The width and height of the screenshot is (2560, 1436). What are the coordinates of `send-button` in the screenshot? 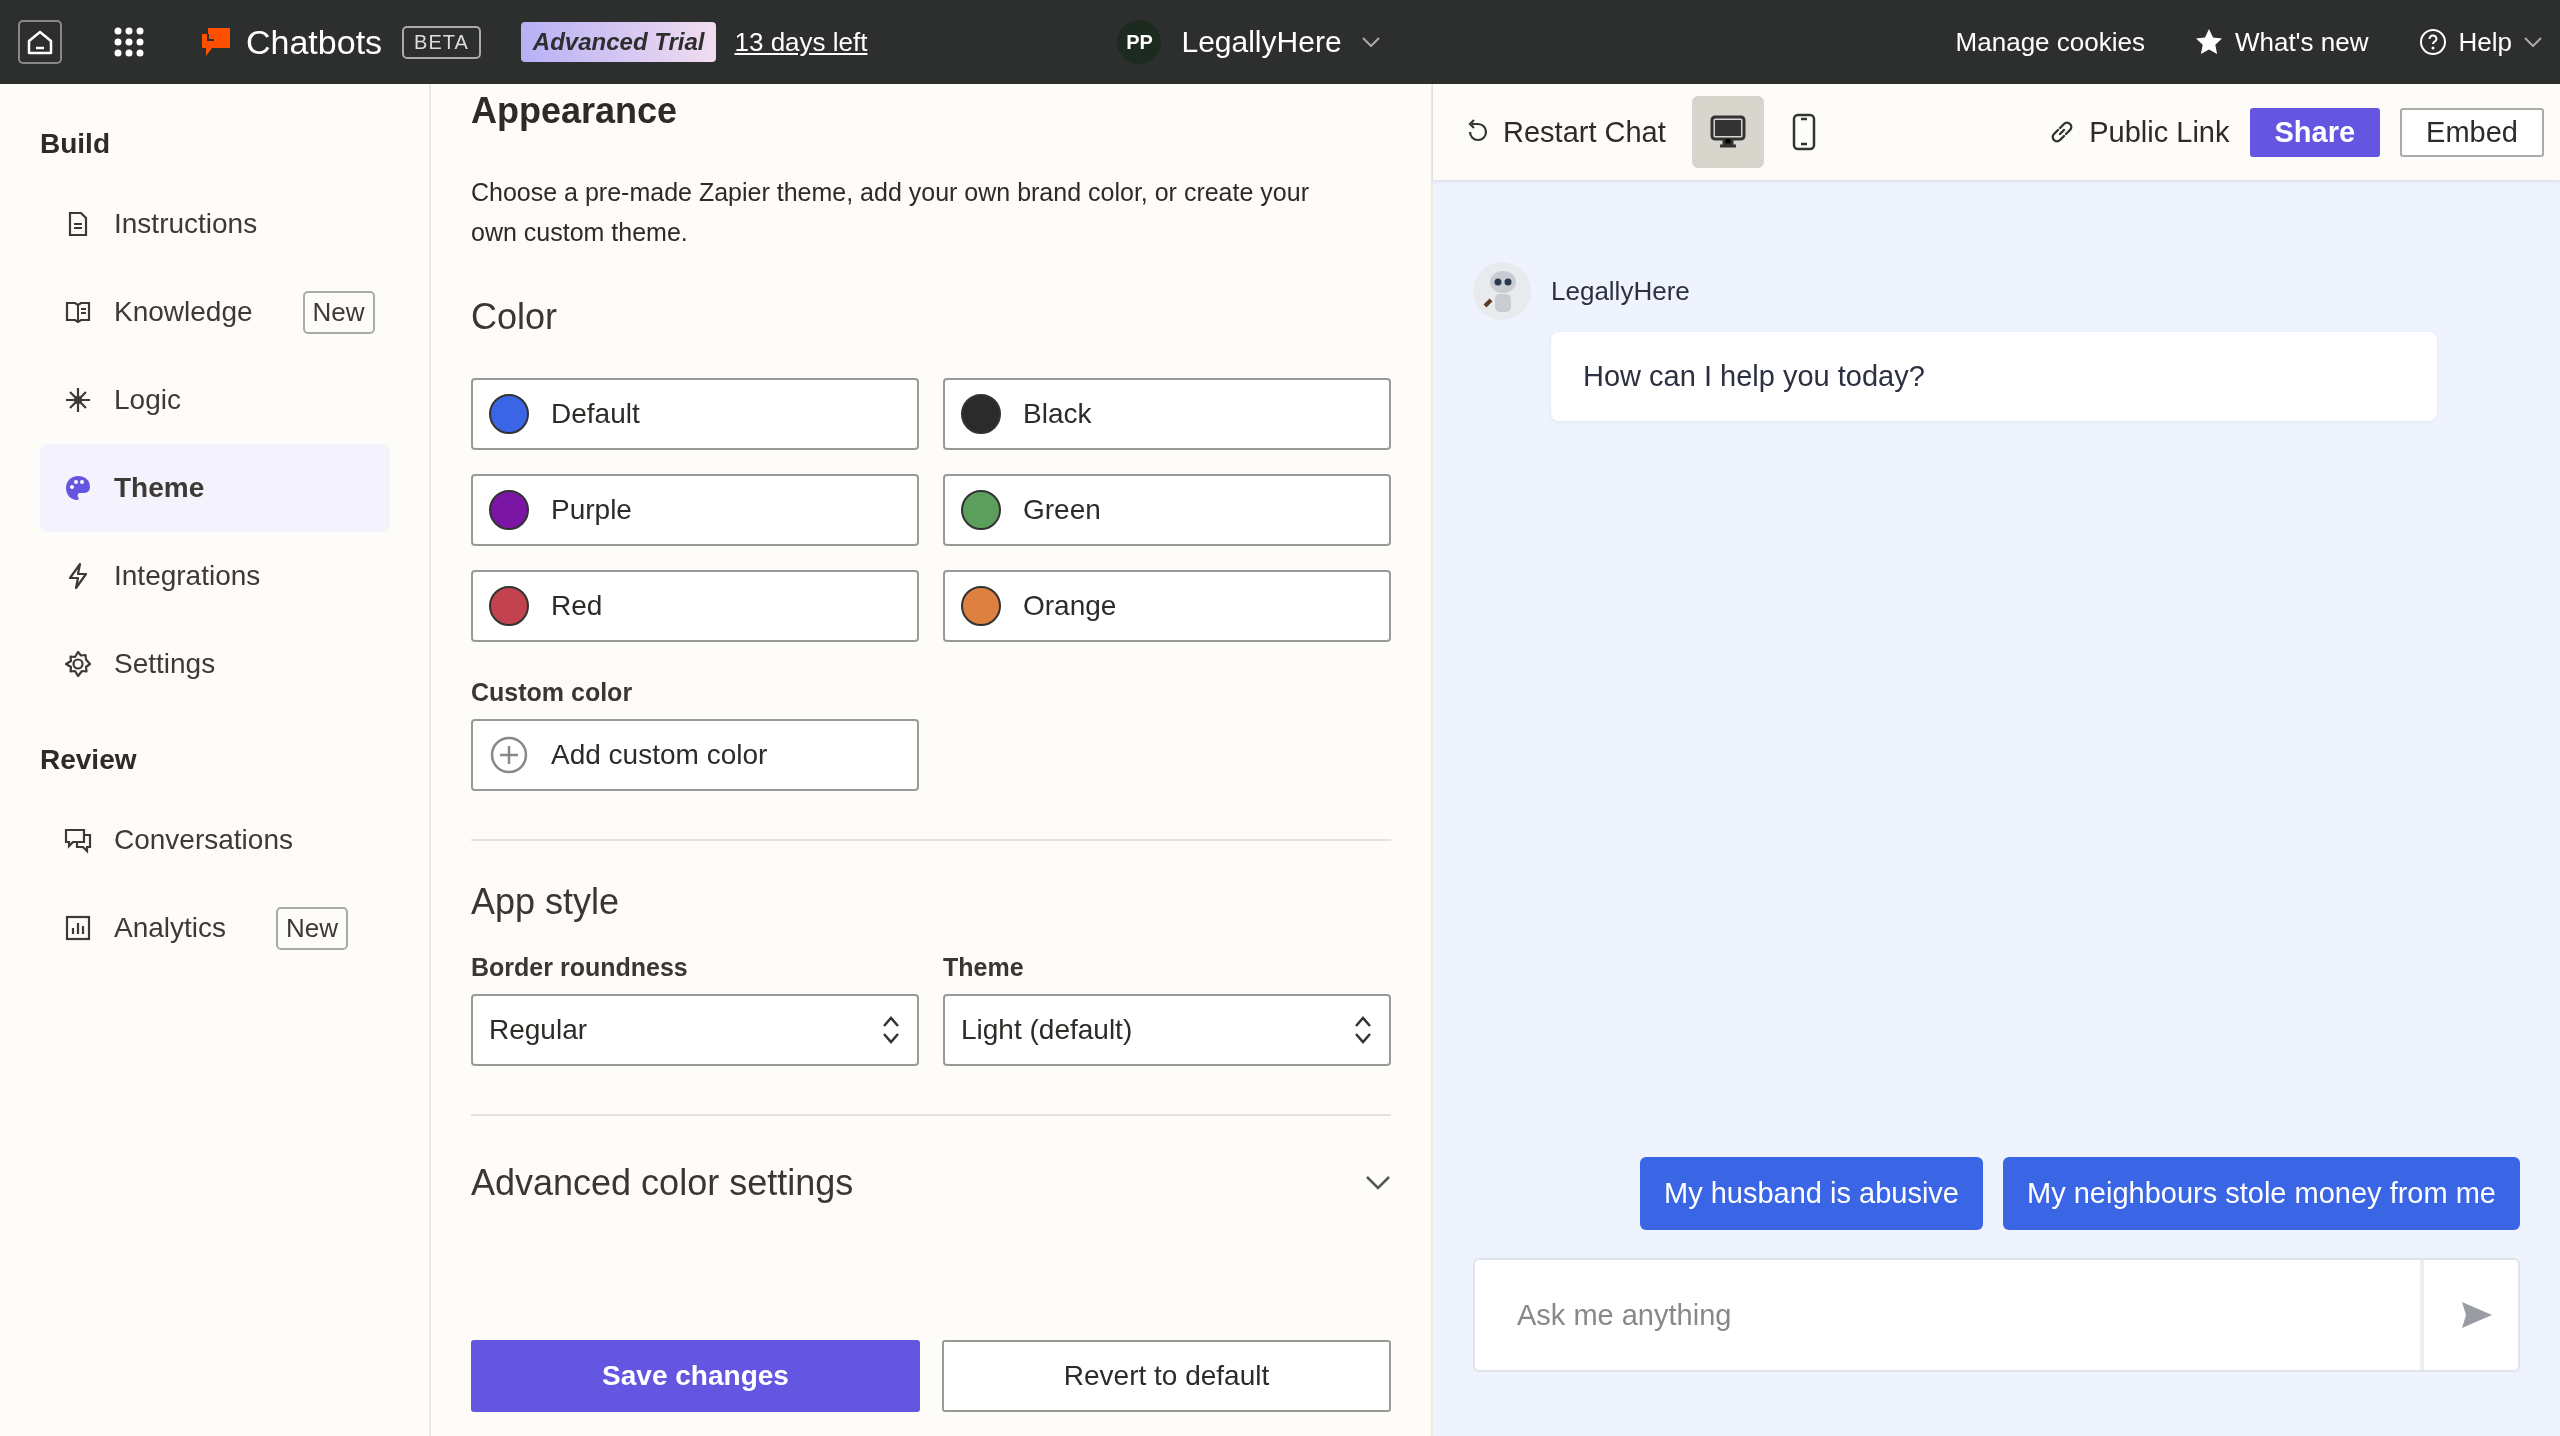 It's located at (2477, 1315).